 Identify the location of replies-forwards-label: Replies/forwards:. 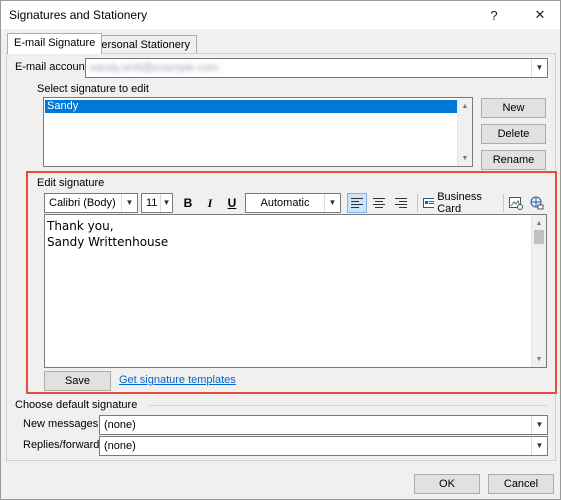
(65, 445).